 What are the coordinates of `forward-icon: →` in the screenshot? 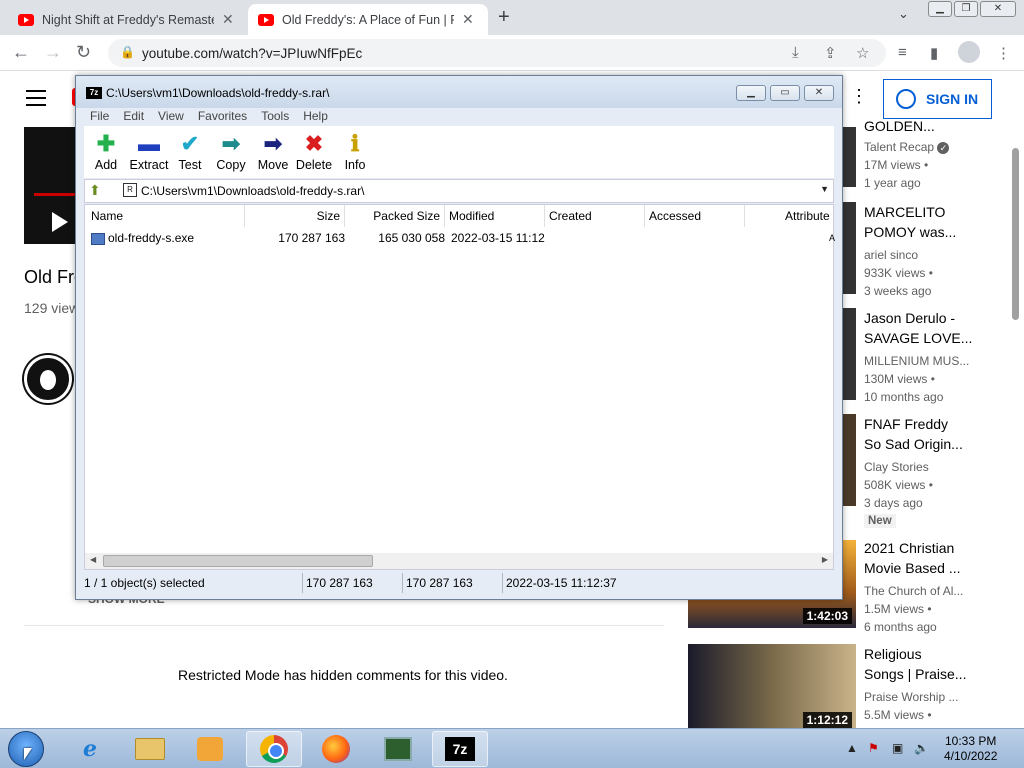 It's located at (53, 52).